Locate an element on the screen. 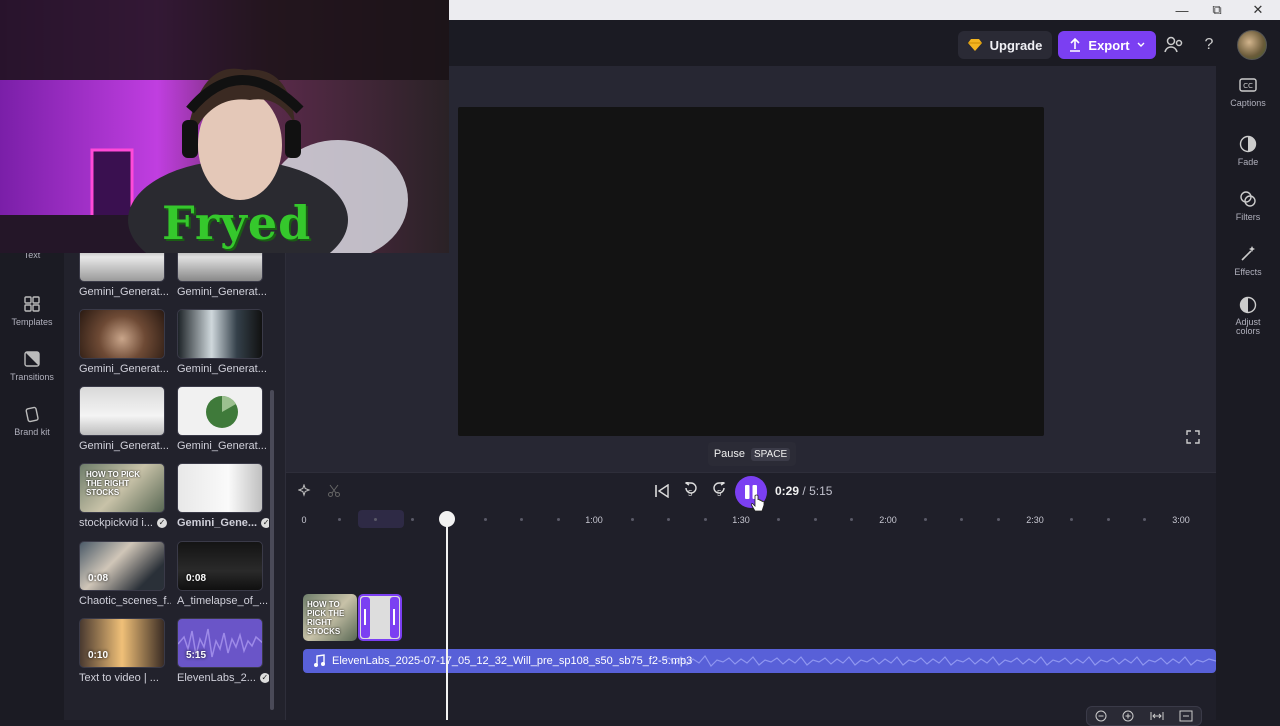  filters-icon is located at coordinates (1248, 199).